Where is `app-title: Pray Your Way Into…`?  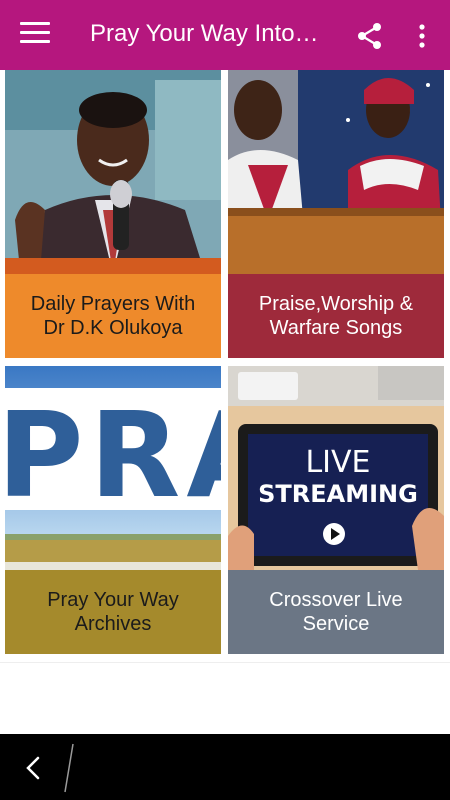 app-title: Pray Your Way Into… is located at coordinates (204, 33).